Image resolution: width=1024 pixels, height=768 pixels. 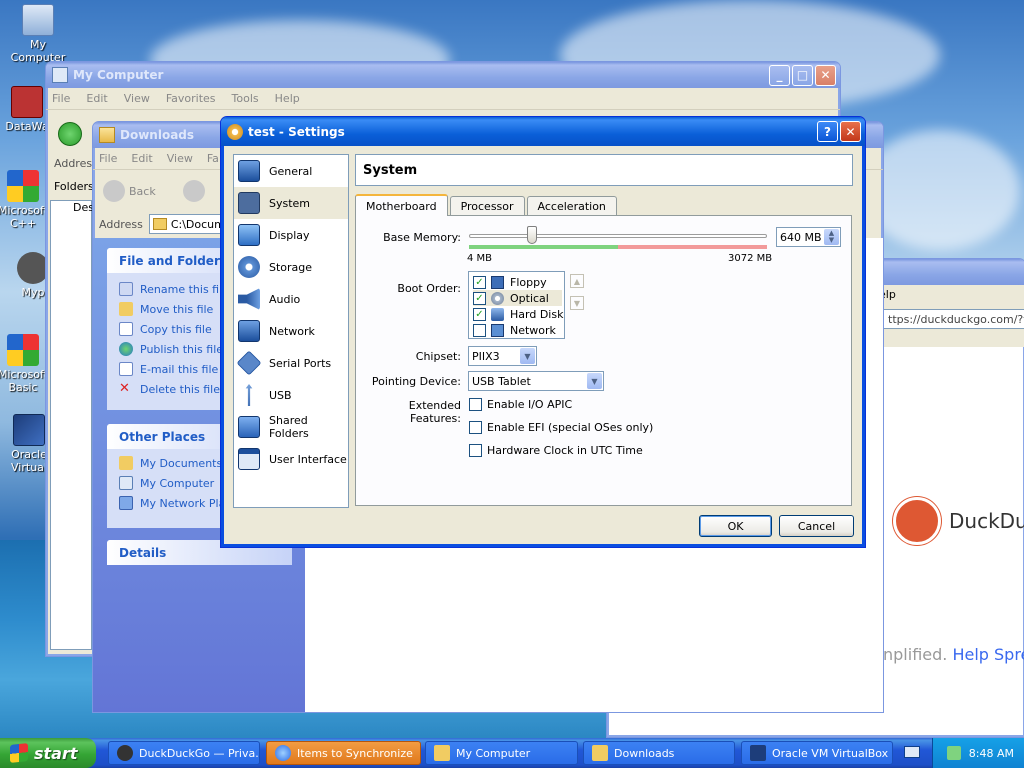 What do you see at coordinates (118, 75) in the screenshot?
I see `window-title: My Computer` at bounding box center [118, 75].